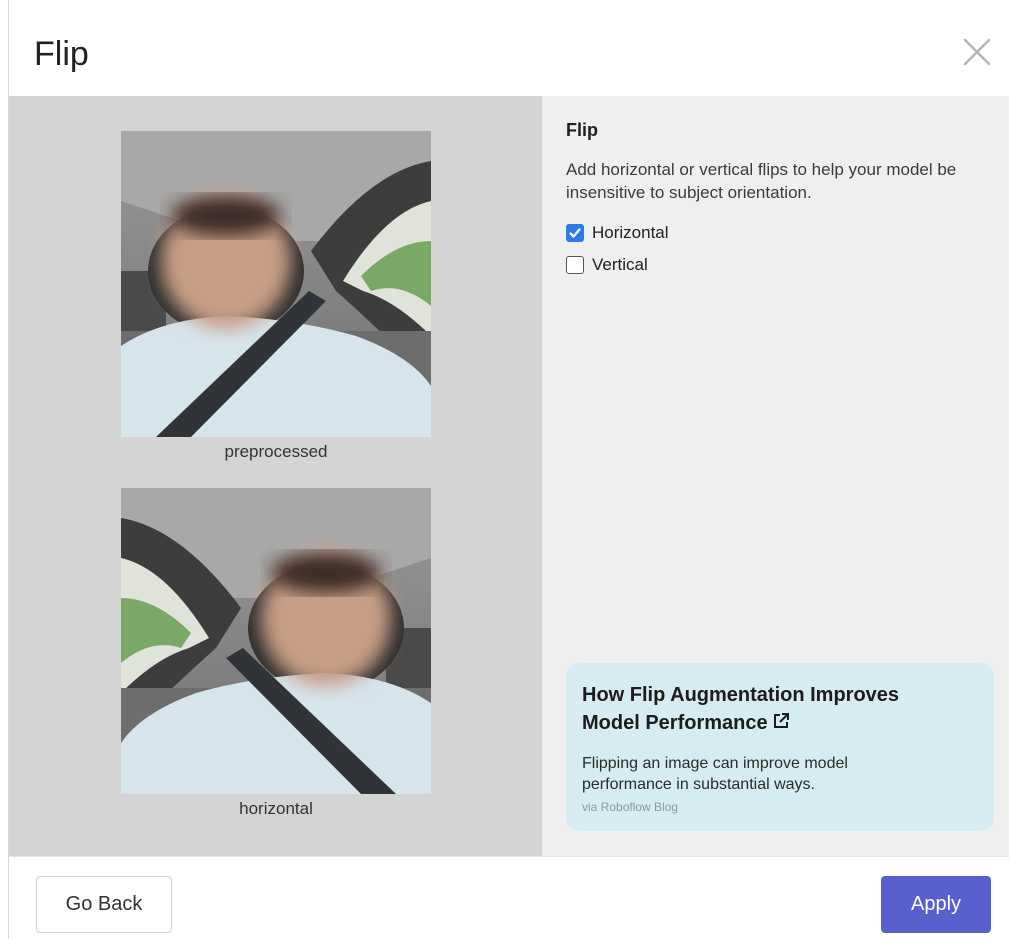  Describe the element at coordinates (276, 808) in the screenshot. I see `horizontal-caption: horizontal` at that location.